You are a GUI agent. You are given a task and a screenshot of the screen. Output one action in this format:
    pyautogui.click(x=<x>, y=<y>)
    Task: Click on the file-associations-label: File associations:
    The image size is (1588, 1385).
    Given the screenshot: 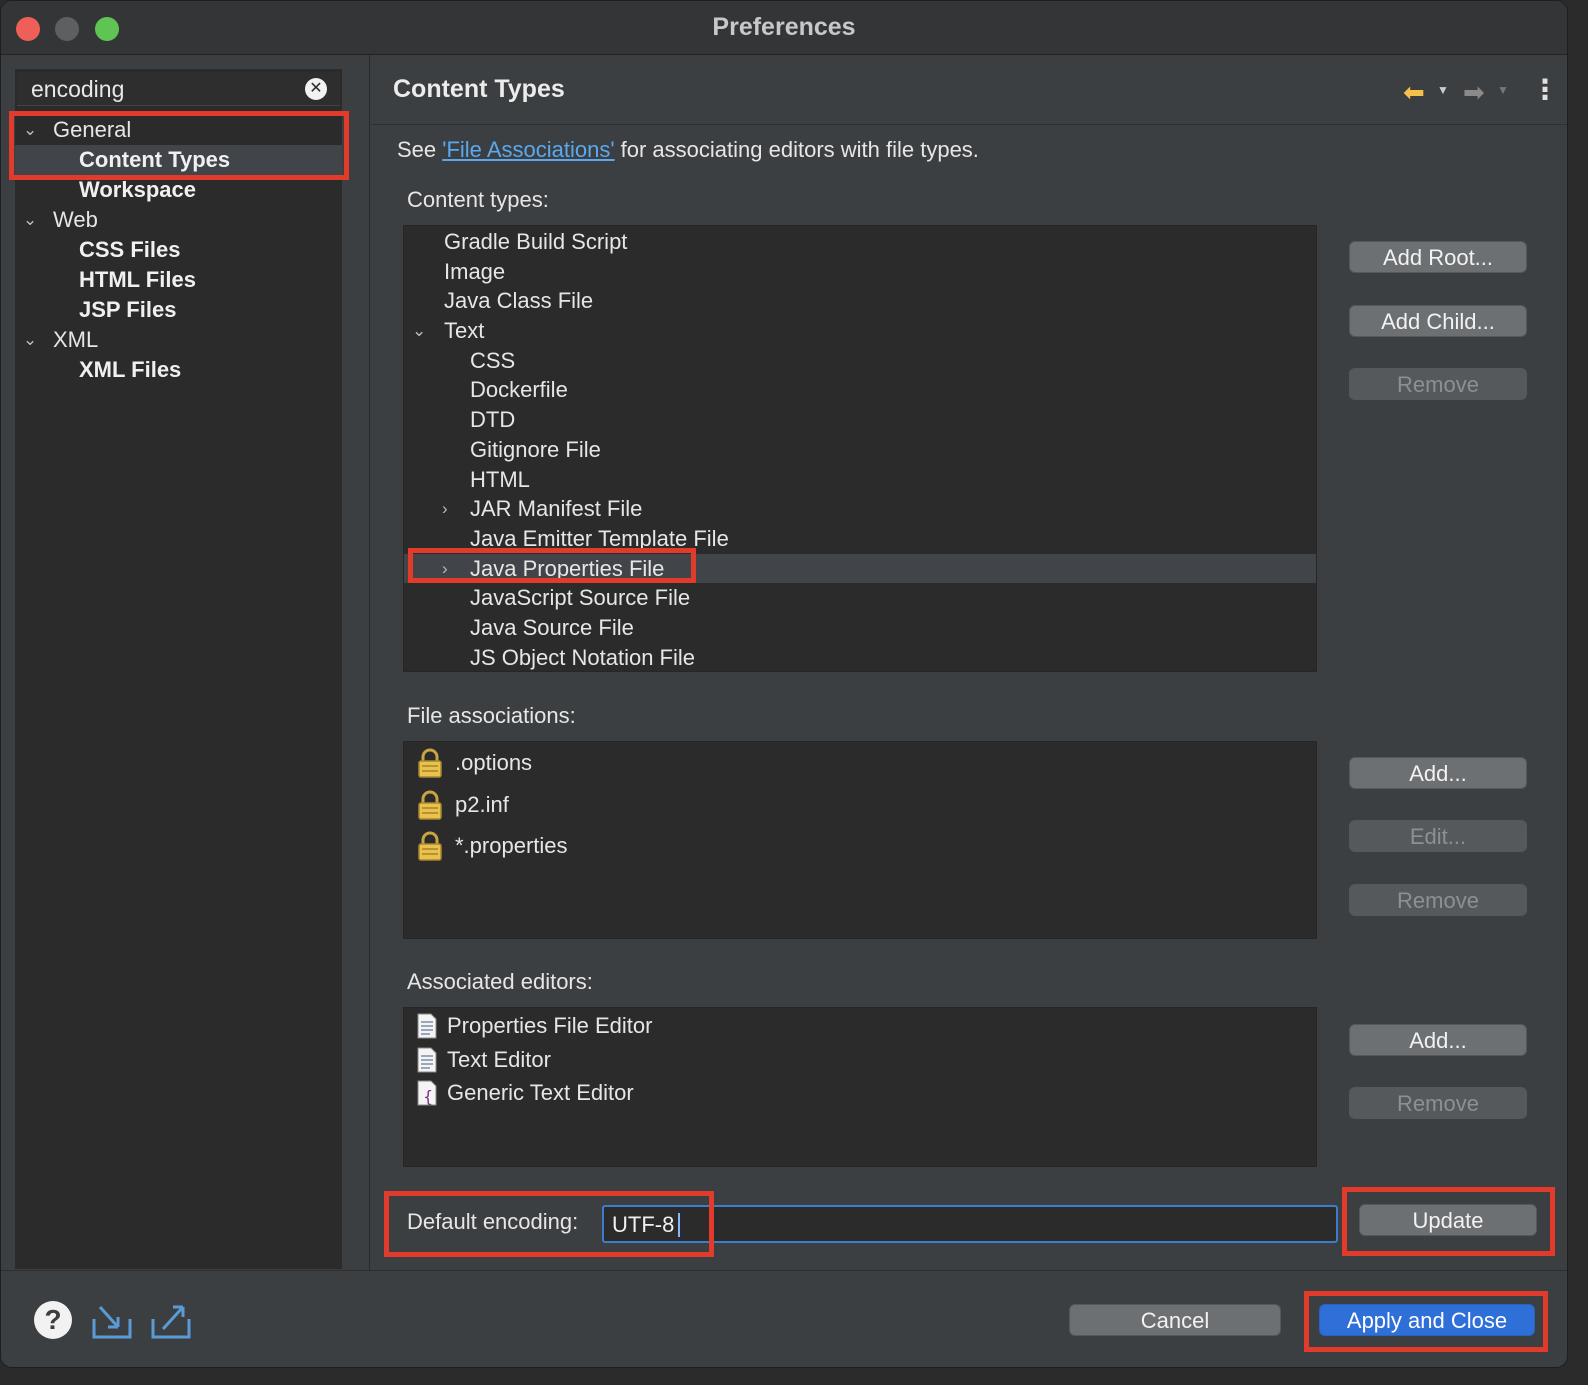 What is the action you would take?
    pyautogui.click(x=491, y=715)
    